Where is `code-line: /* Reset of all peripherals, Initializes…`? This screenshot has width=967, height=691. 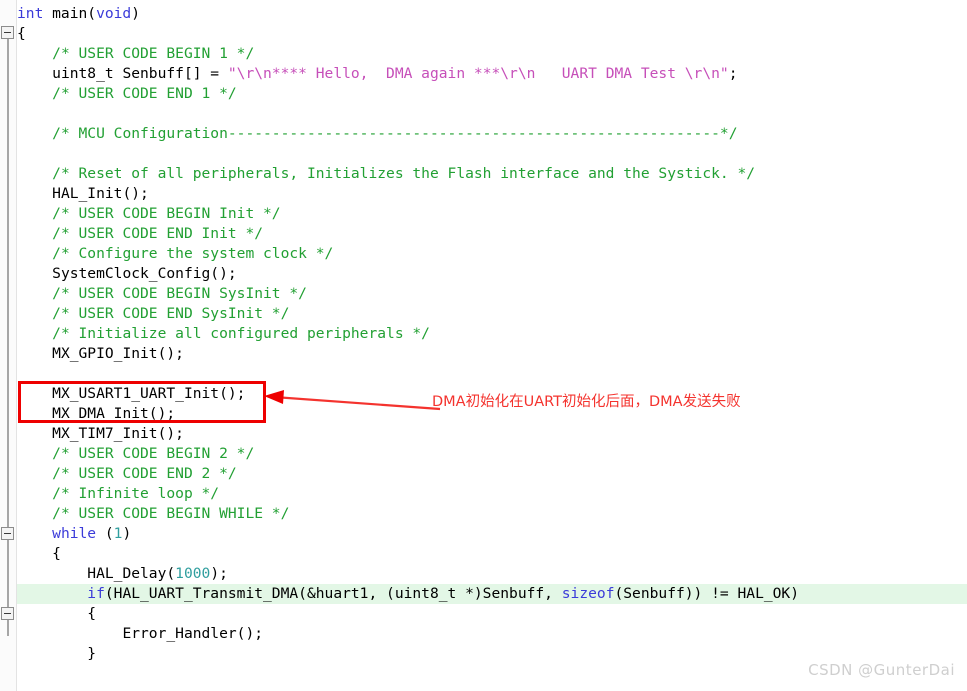 code-line: /* Reset of all peripherals, Initializes… is located at coordinates (492, 174).